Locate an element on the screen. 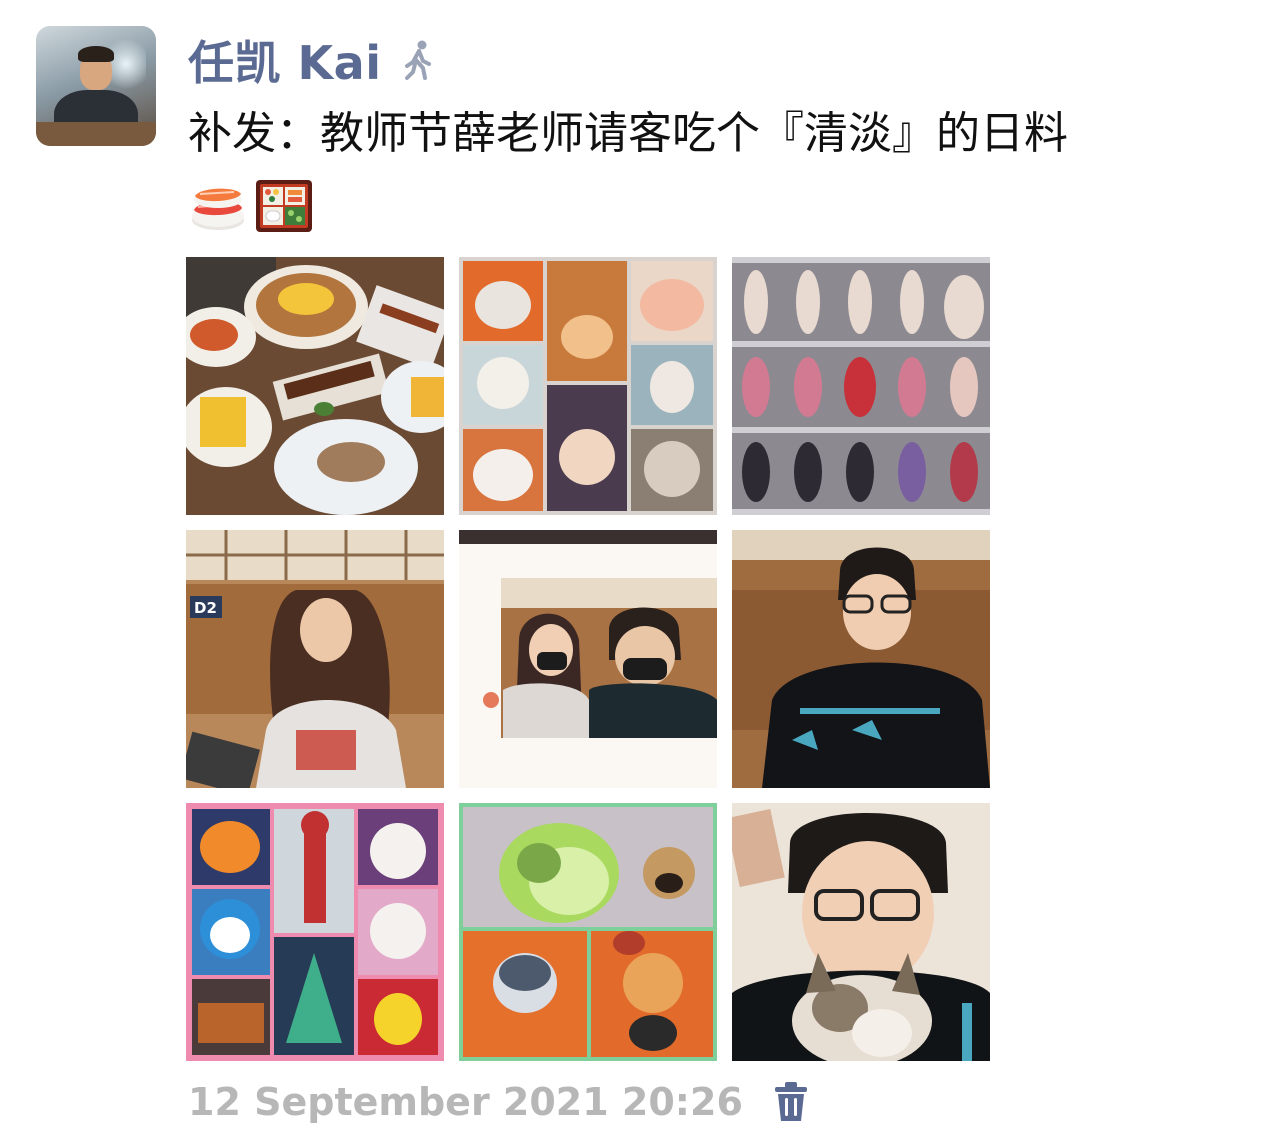 This screenshot has width=1284, height=1140. bento-box-emoji is located at coordinates (284, 206).